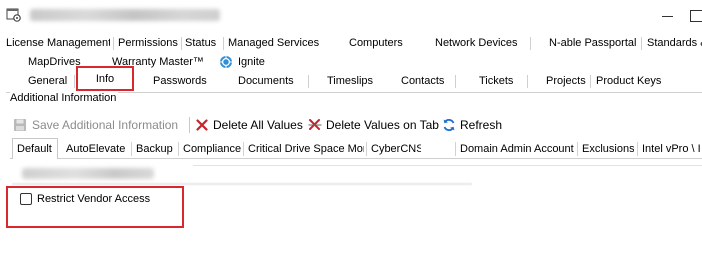 The height and width of the screenshot is (271, 702). What do you see at coordinates (674, 43) in the screenshot?
I see `tab-standards: Standards &` at bounding box center [674, 43].